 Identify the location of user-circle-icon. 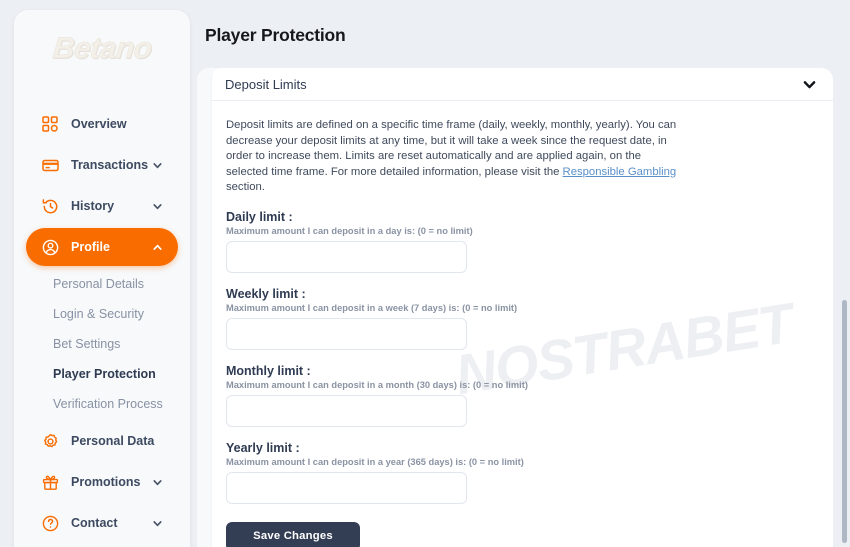
(50, 247).